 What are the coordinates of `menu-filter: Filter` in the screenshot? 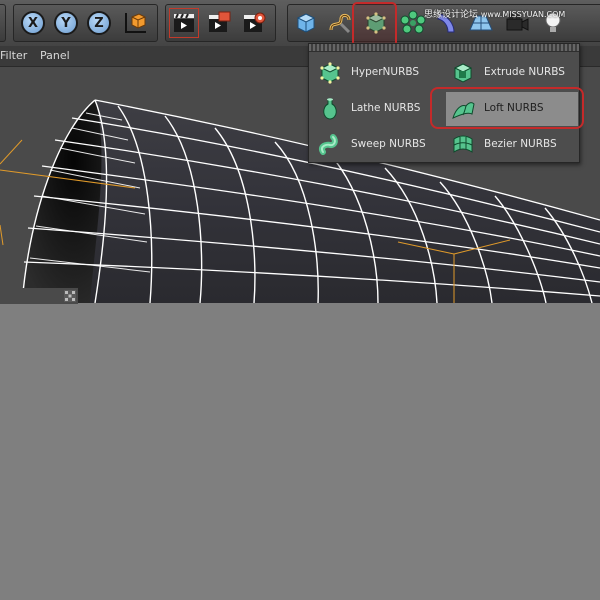 It's located at (13, 55).